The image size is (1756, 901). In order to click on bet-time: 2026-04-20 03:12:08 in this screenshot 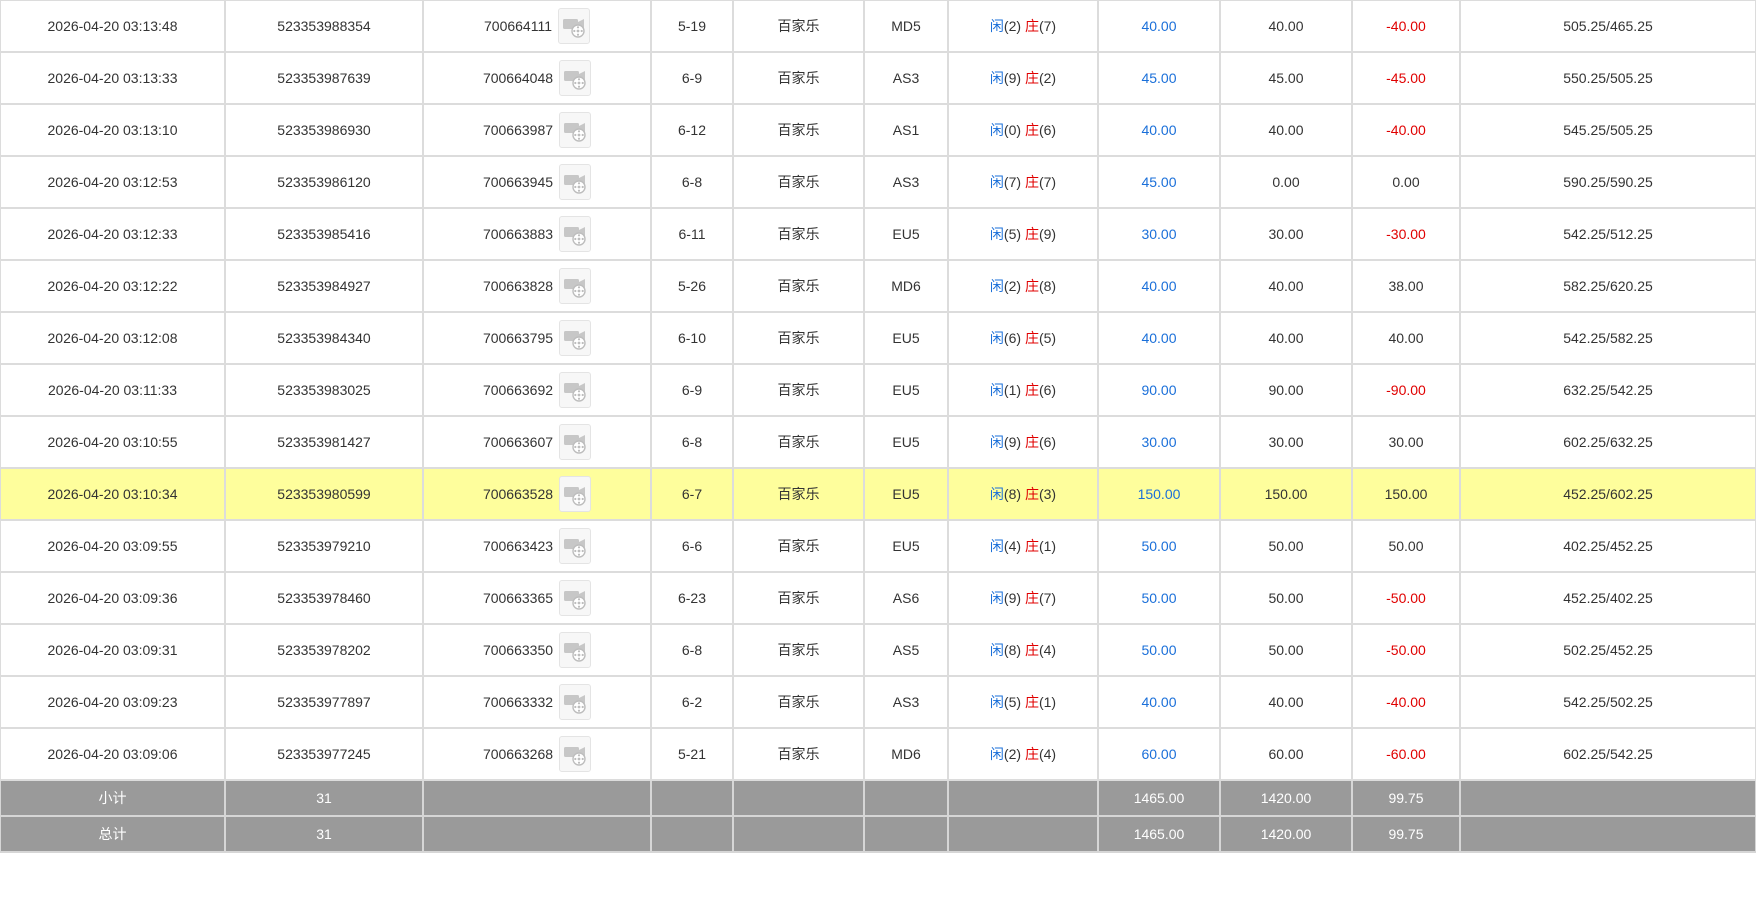, I will do `click(113, 338)`.